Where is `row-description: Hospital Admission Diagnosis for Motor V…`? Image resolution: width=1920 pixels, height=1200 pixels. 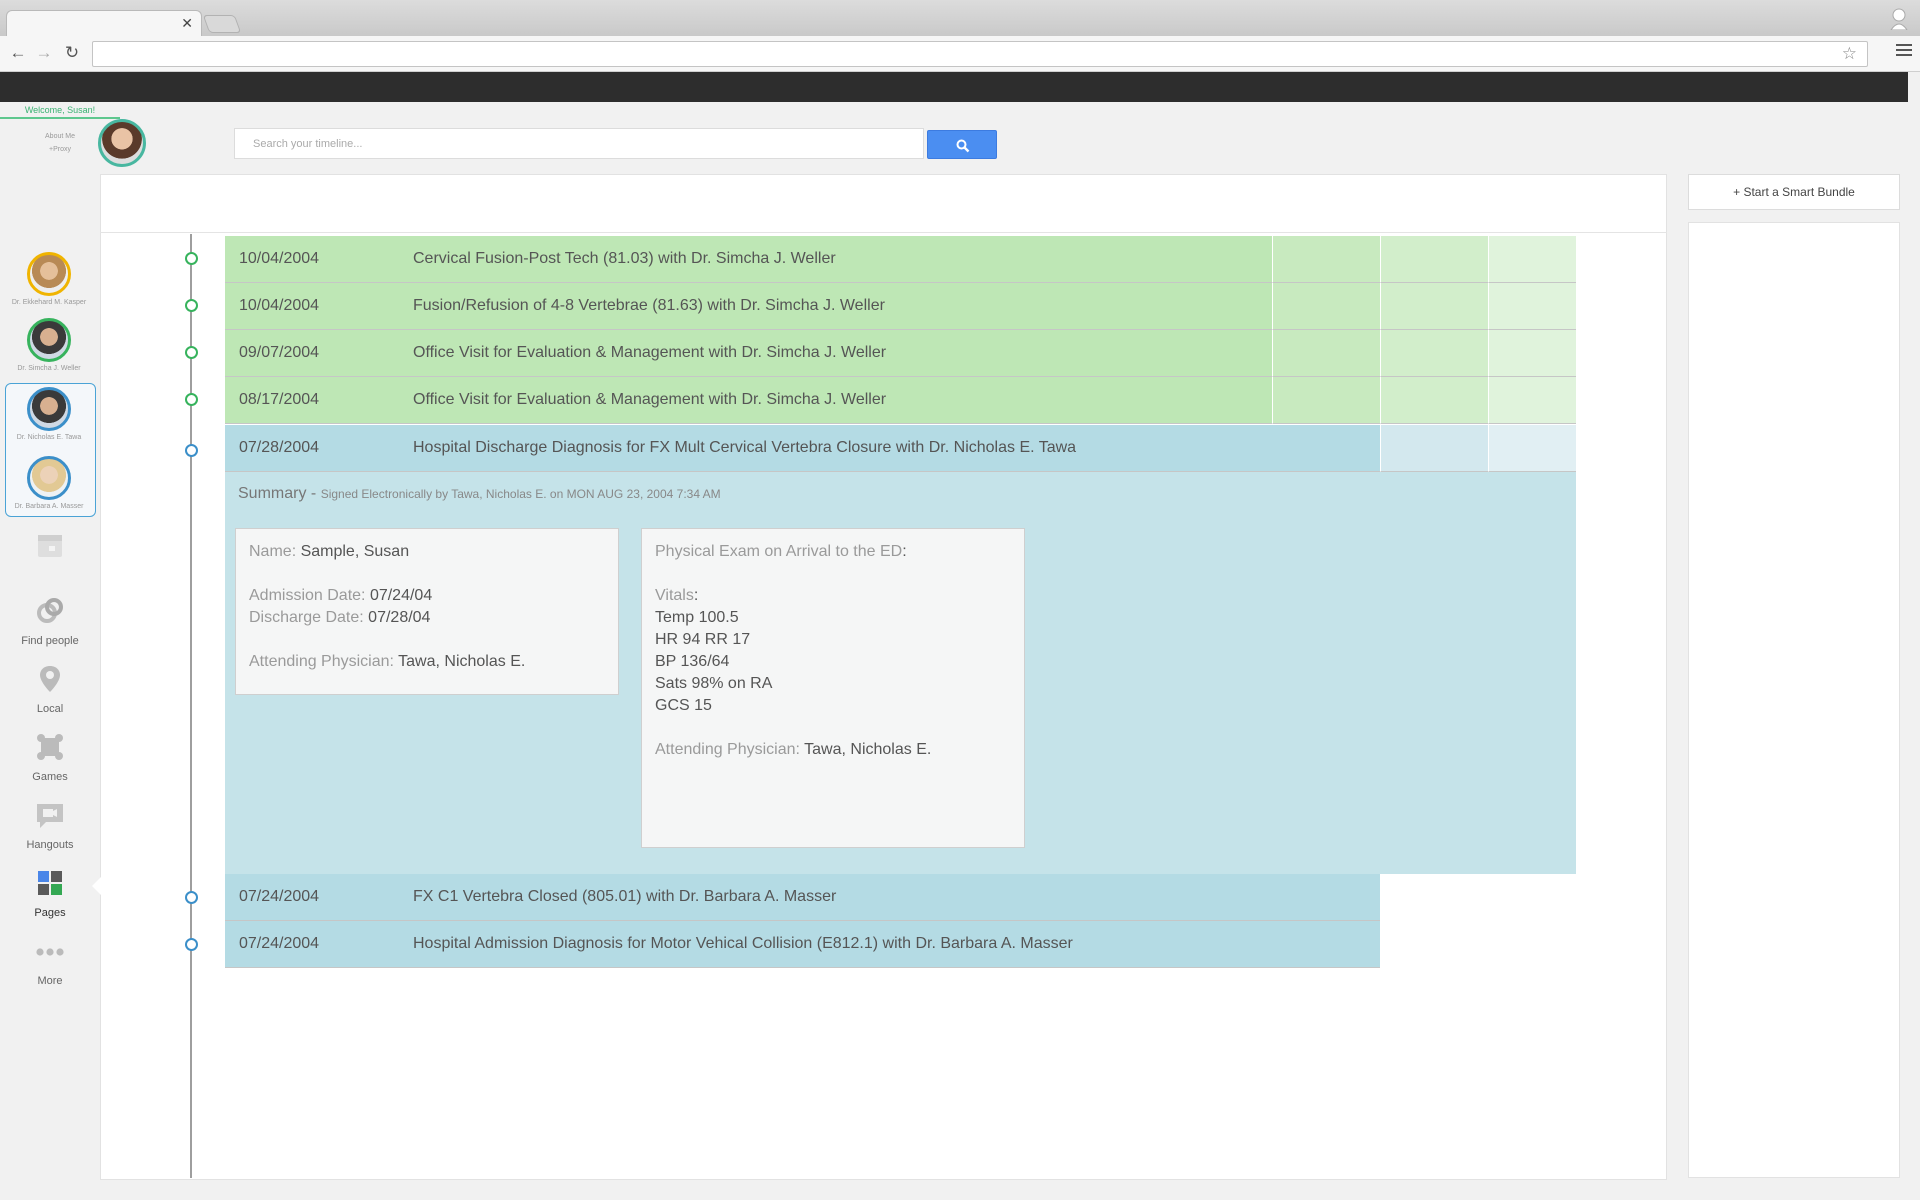 row-description: Hospital Admission Diagnosis for Motor V… is located at coordinates (743, 943).